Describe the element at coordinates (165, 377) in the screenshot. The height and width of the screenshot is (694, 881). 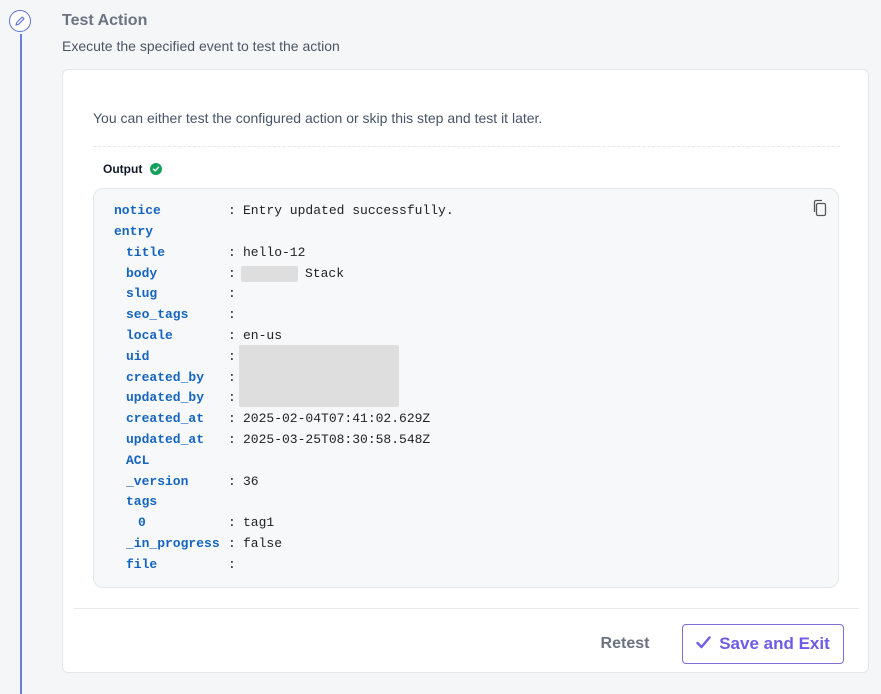
I see `output-key: created_by` at that location.